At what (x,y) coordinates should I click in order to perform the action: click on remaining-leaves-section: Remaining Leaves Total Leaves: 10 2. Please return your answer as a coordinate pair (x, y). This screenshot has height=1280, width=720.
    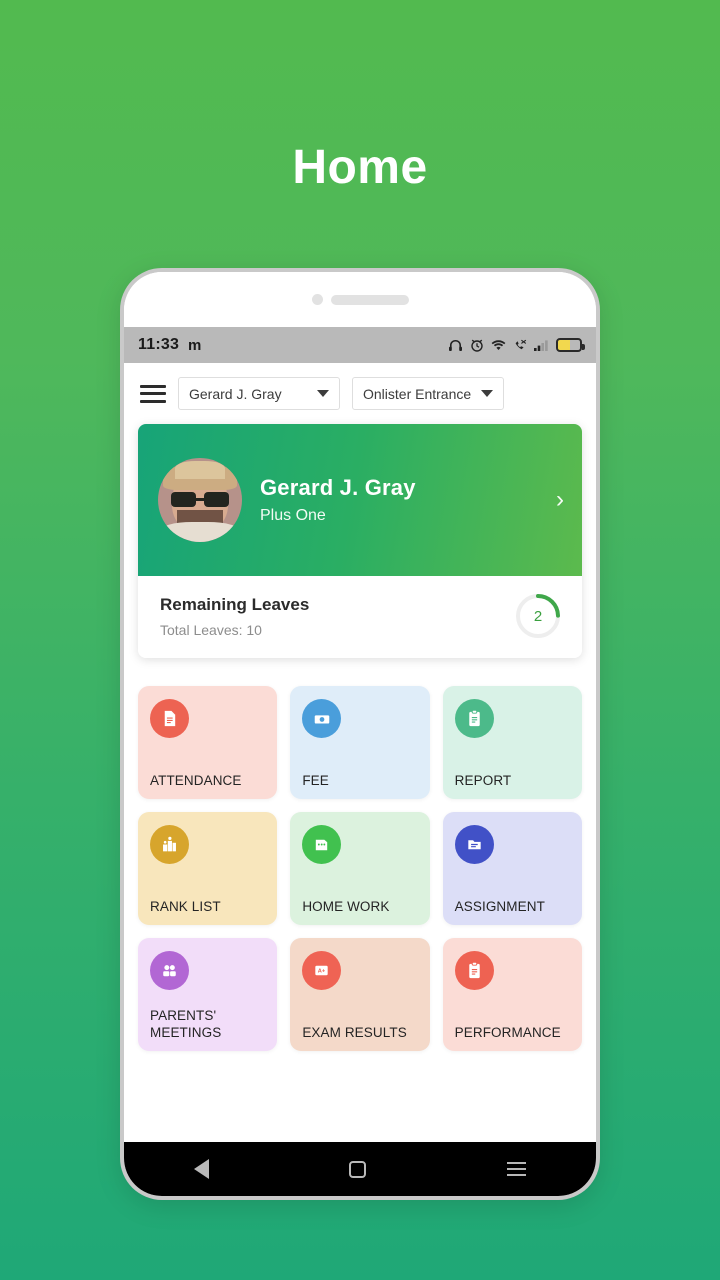
    Looking at the image, I should click on (360, 617).